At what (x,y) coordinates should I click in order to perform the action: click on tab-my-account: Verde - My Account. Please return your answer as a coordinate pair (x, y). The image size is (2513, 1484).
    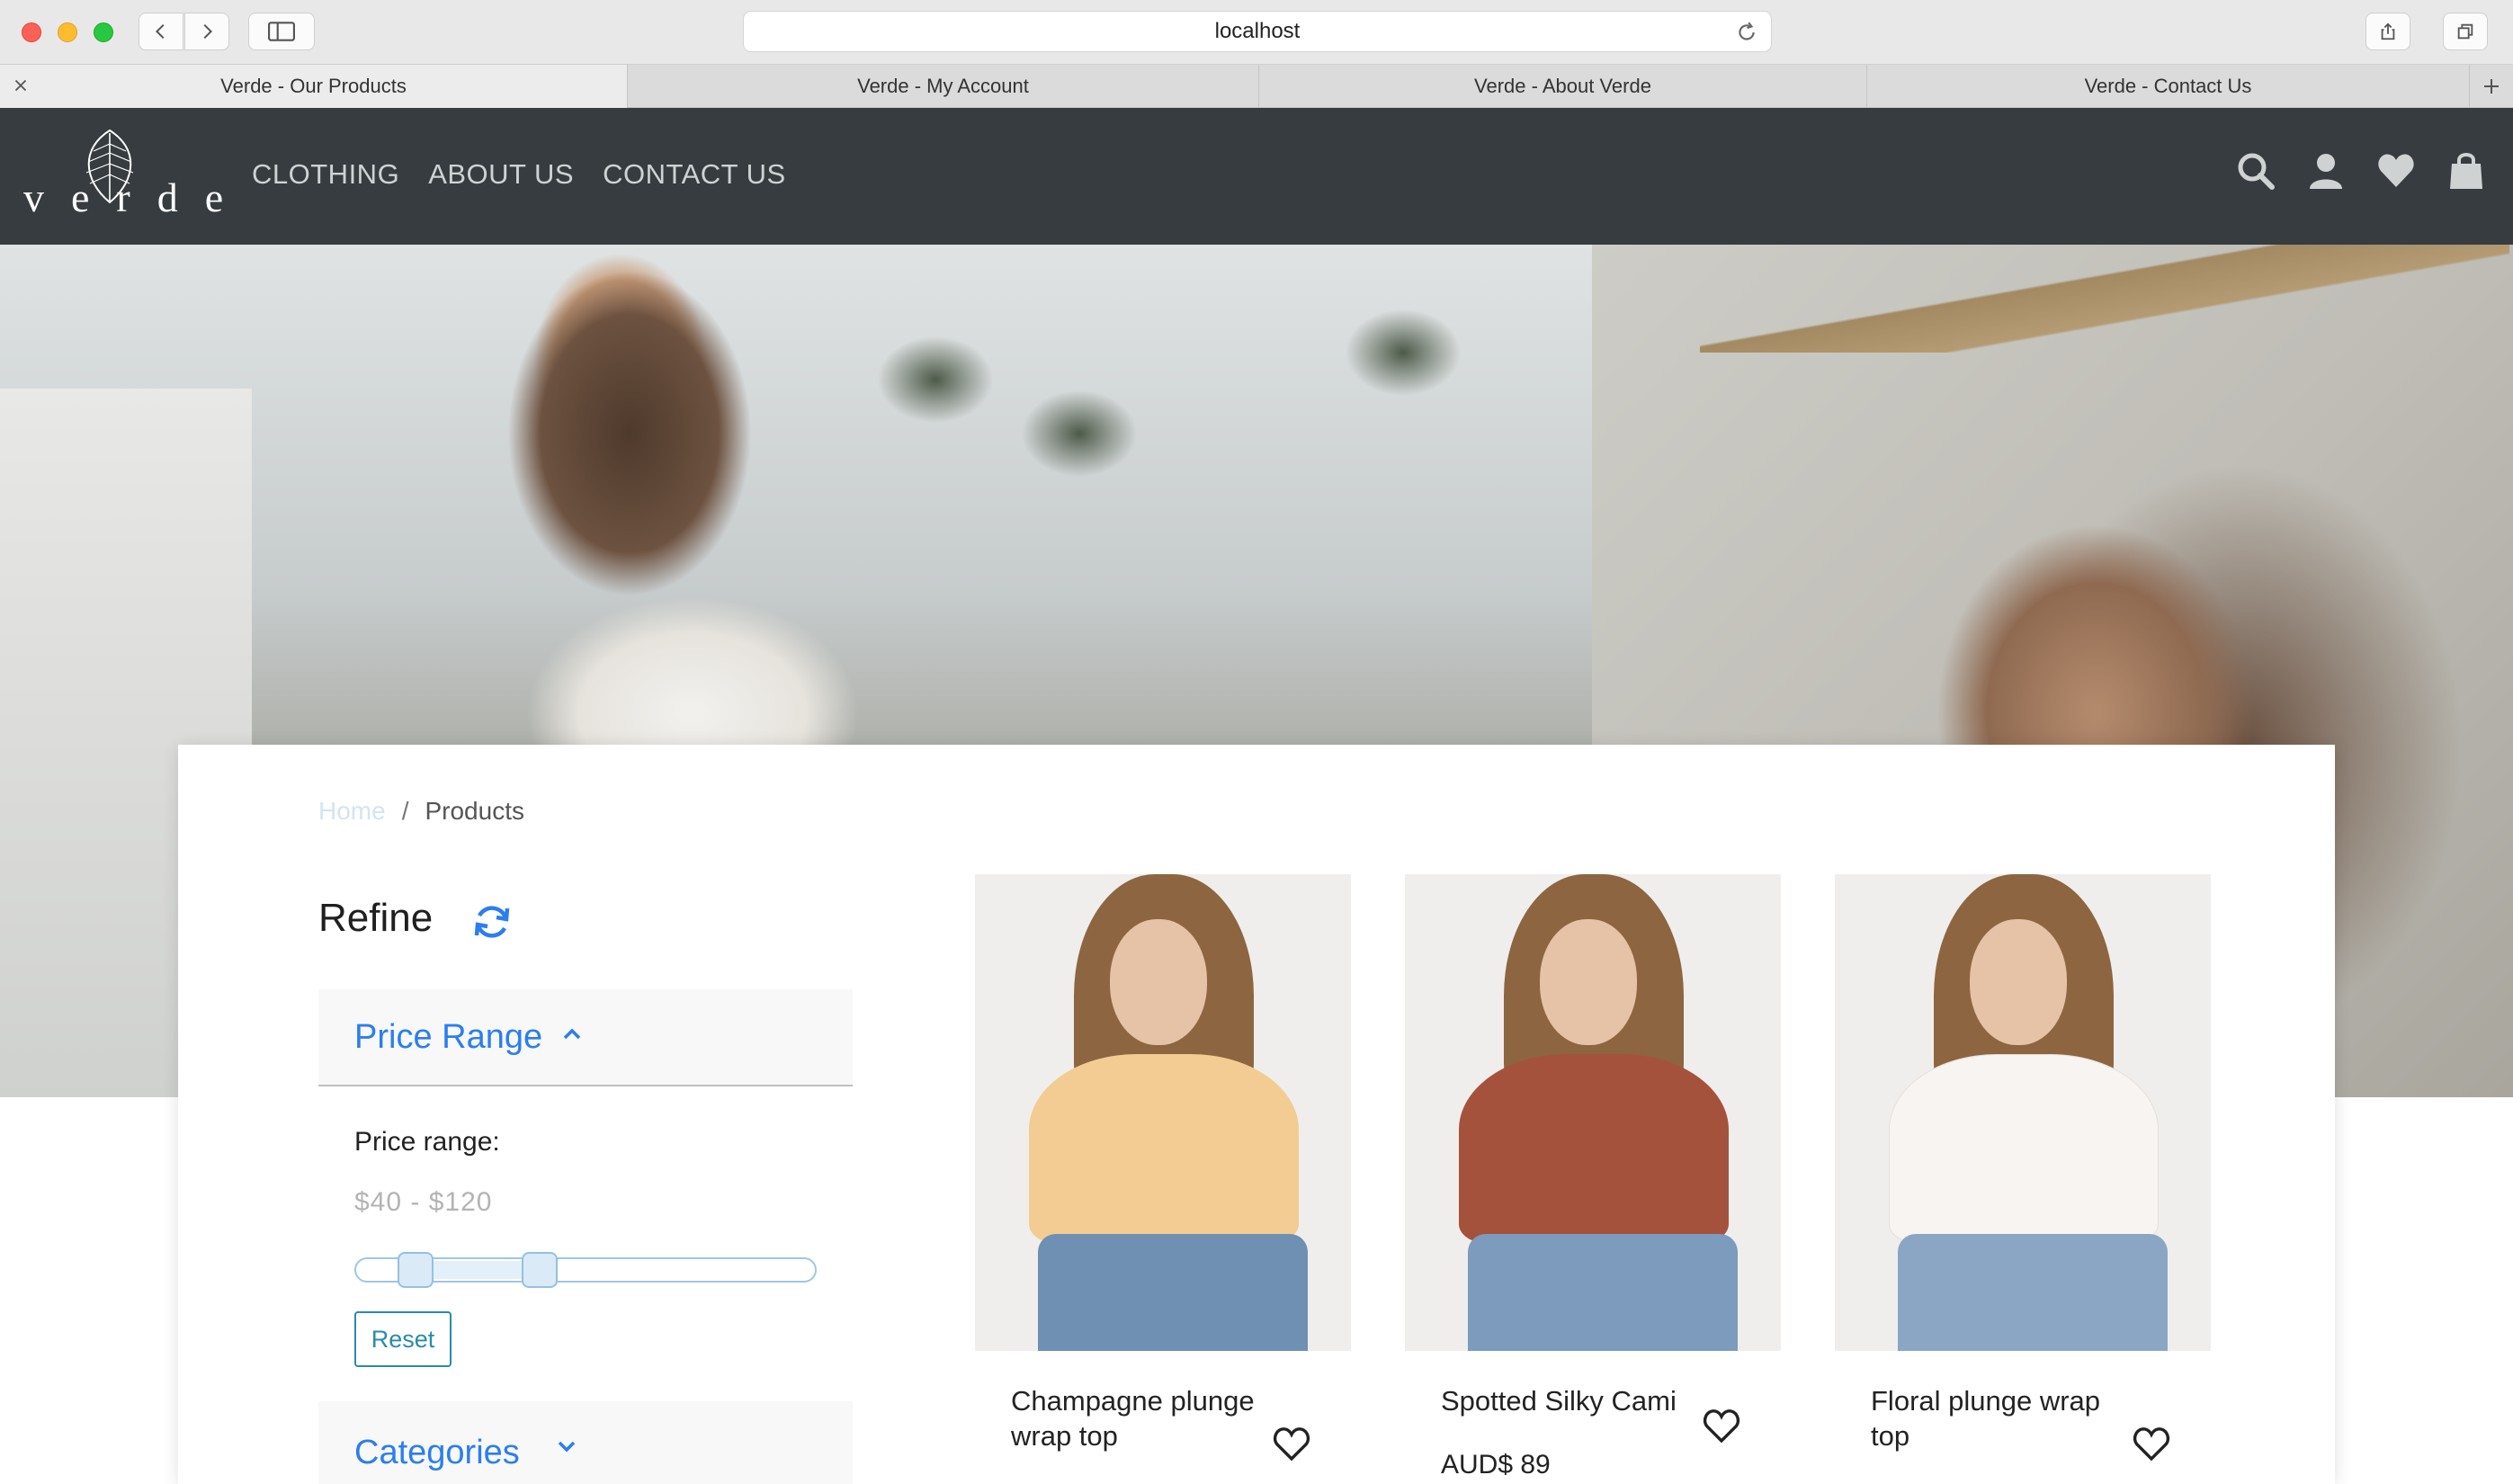
    Looking at the image, I should click on (944, 86).